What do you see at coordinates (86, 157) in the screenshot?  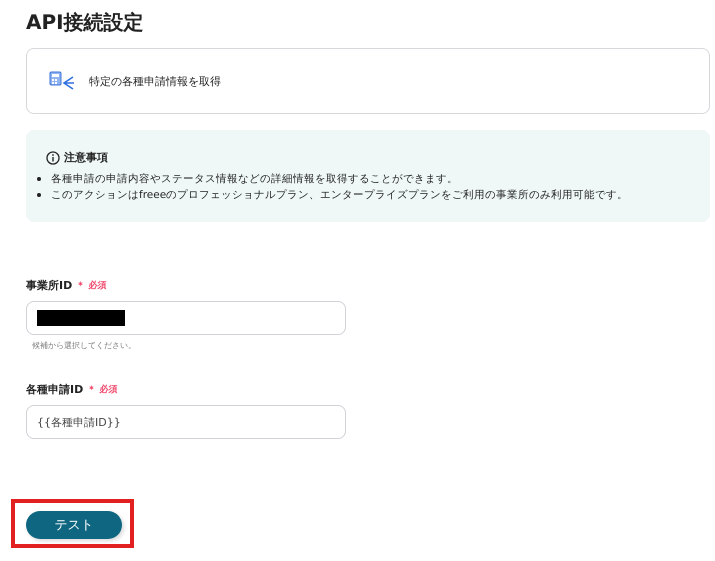 I see `notice-heading: 注意事項` at bounding box center [86, 157].